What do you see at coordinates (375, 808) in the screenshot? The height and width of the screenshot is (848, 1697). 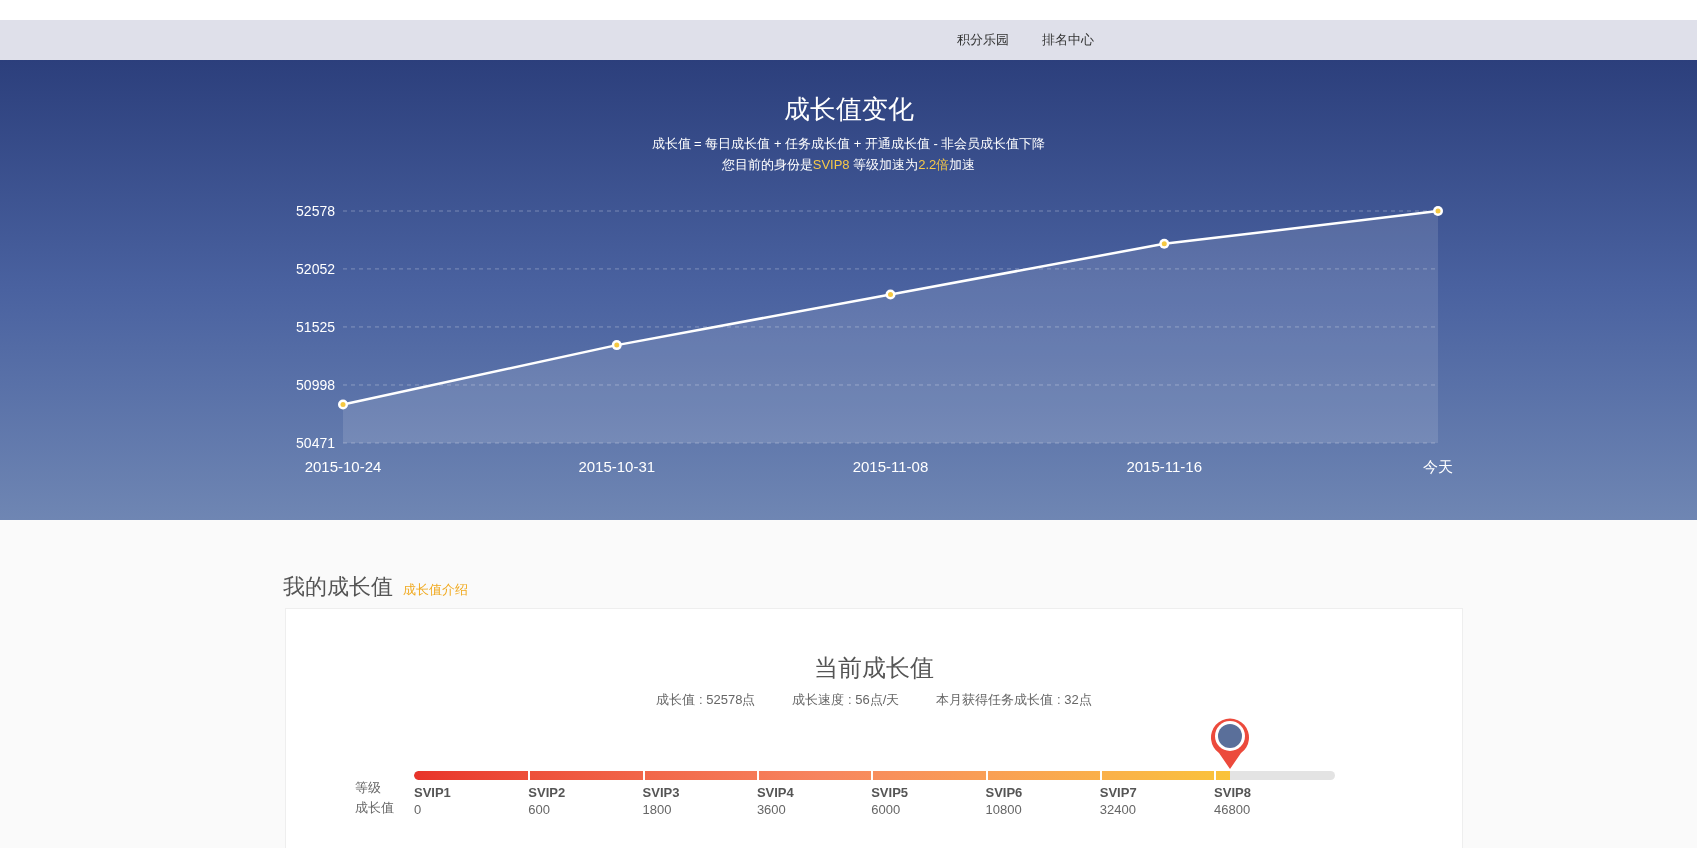 I see `row-label: 成长值` at bounding box center [375, 808].